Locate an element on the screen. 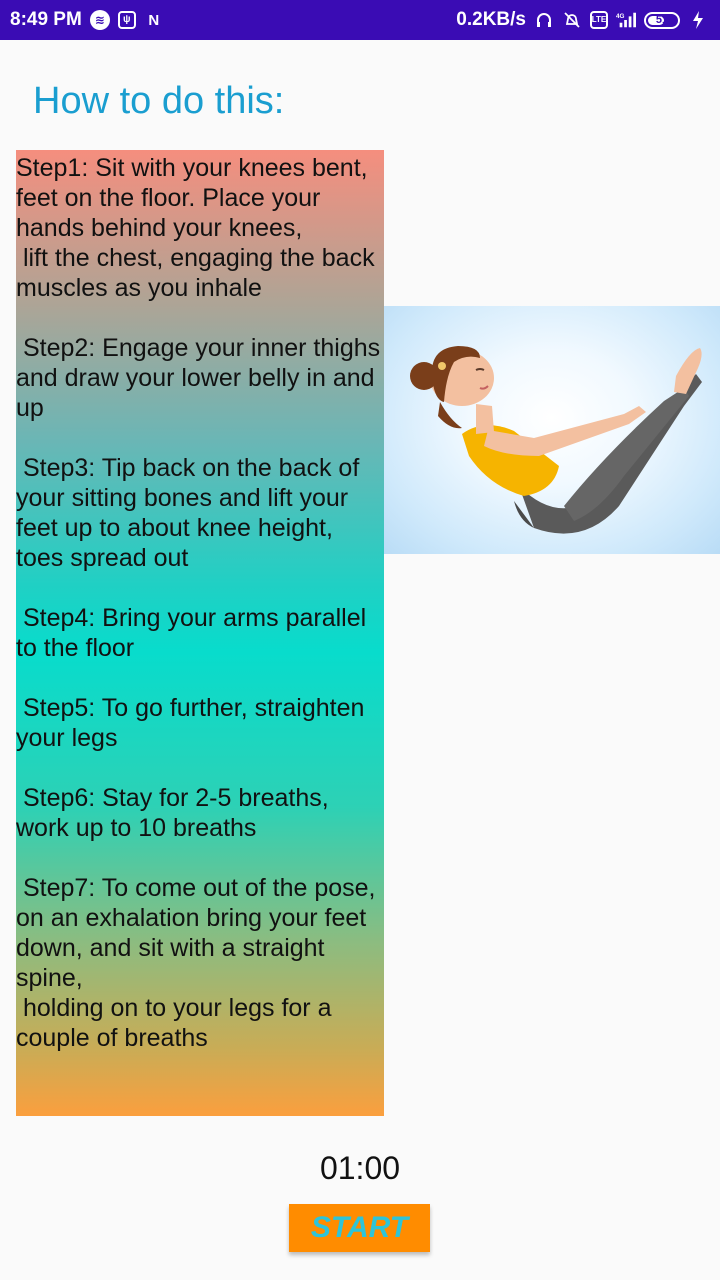 The width and height of the screenshot is (720, 1280). svg-text: 4G is located at coordinates (620, 16).